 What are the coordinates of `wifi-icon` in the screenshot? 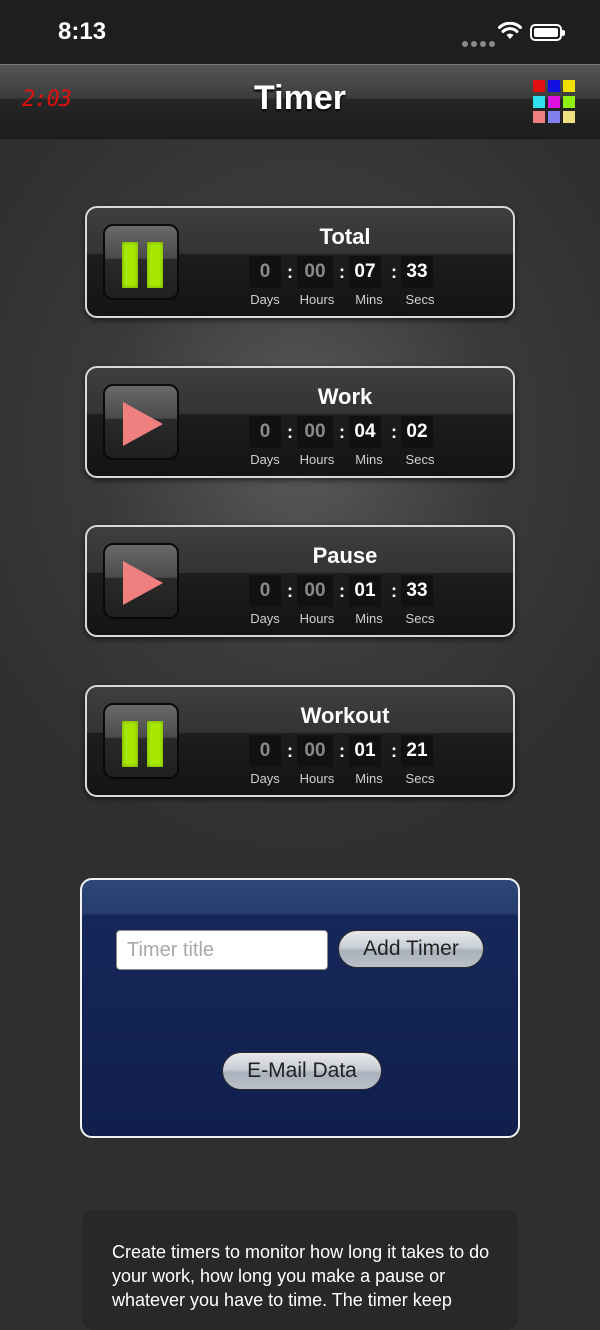 It's located at (510, 30).